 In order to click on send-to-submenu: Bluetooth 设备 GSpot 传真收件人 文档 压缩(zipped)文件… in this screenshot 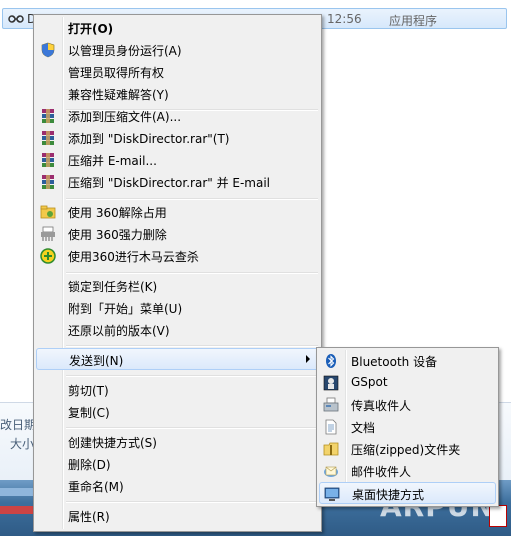, I will do `click(407, 427)`.